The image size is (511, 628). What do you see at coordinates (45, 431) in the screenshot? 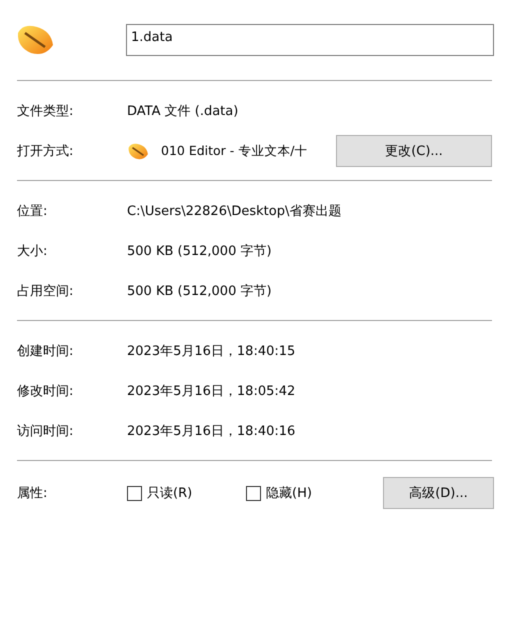
I see `property-label: 访问时间:` at bounding box center [45, 431].